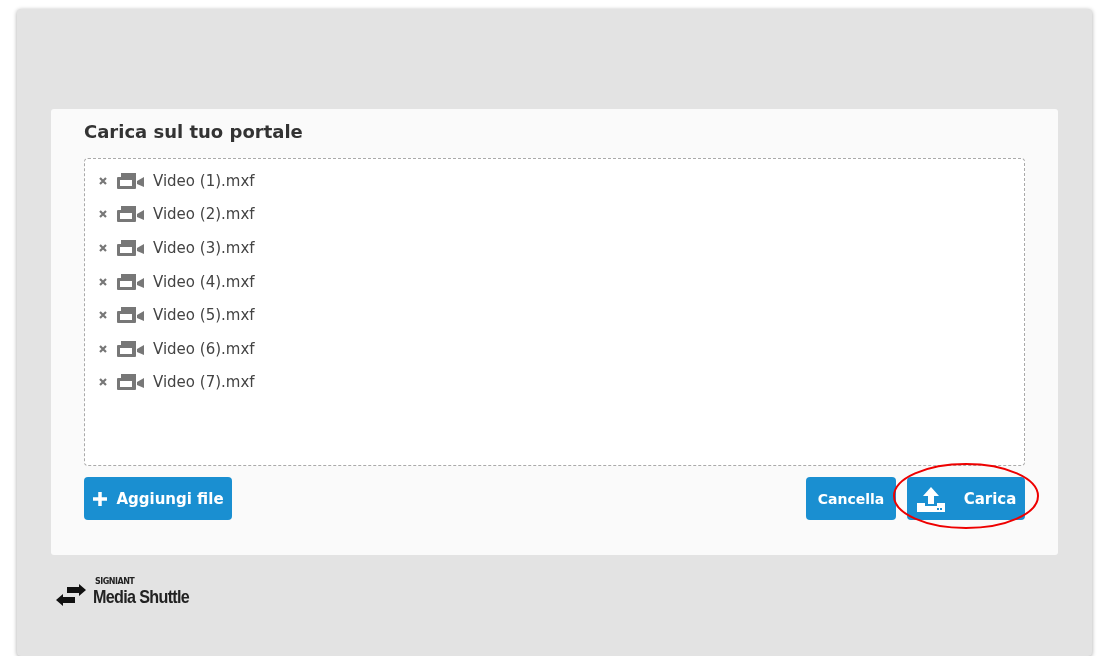 The image size is (1100, 672). I want to click on file-name: Video (3).mxf, so click(204, 248).